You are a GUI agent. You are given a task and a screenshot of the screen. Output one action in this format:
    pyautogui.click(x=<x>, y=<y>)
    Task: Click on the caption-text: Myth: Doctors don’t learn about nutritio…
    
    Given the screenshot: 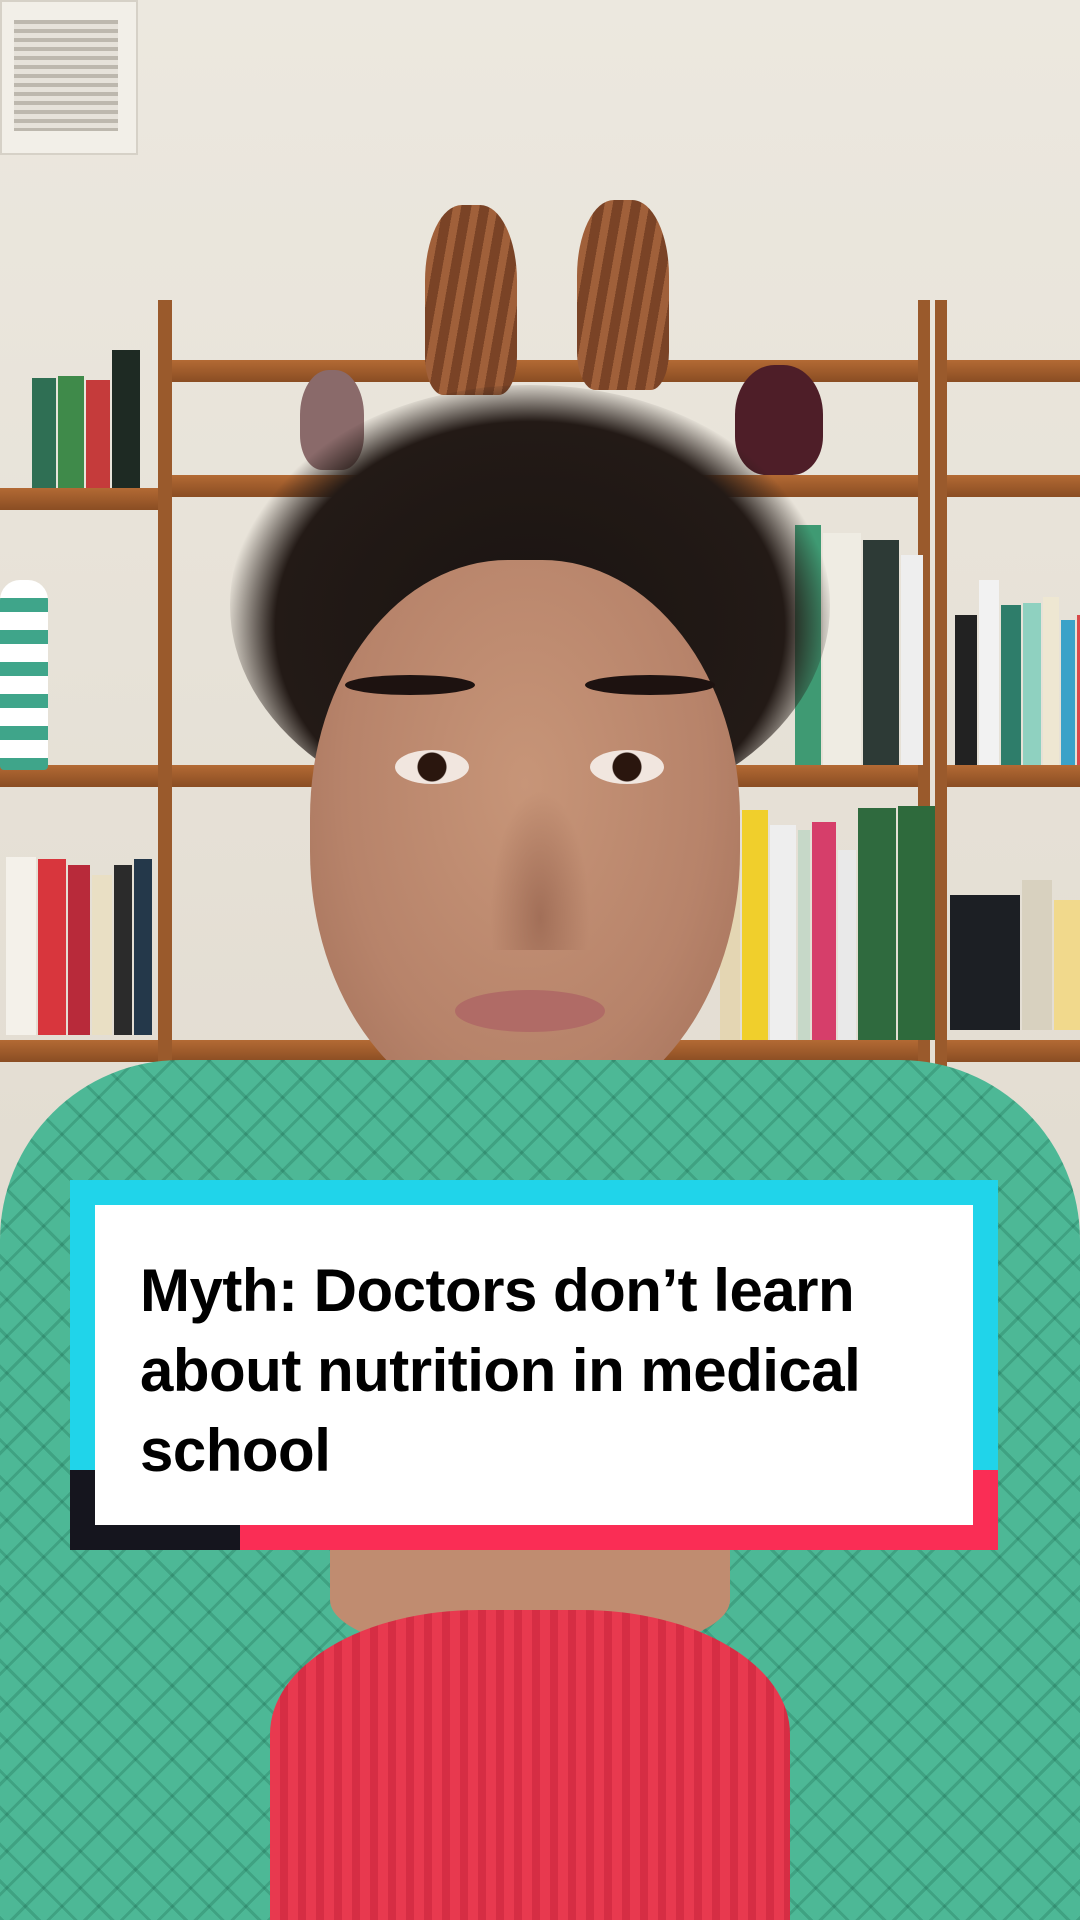 What is the action you would take?
    pyautogui.click(x=500, y=1370)
    